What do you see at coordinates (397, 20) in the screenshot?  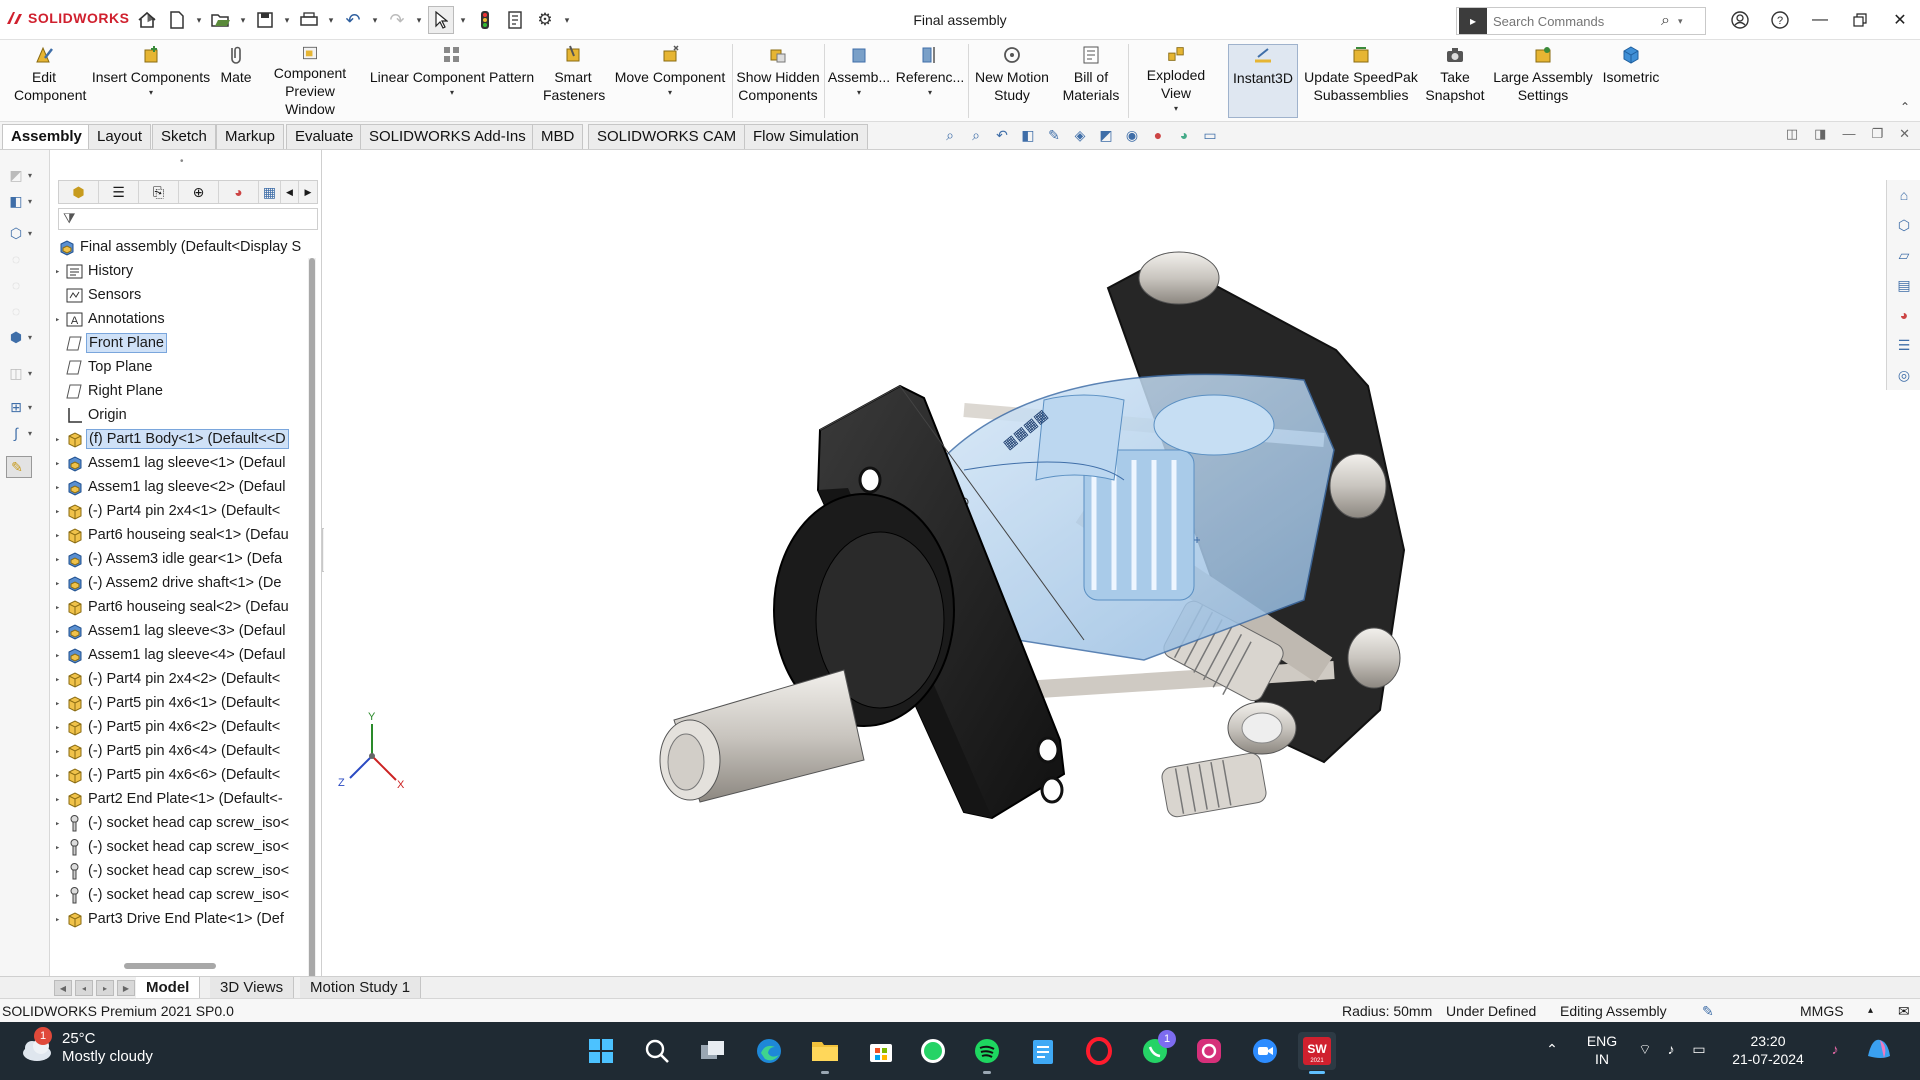 I see `redo-icon: ↷` at bounding box center [397, 20].